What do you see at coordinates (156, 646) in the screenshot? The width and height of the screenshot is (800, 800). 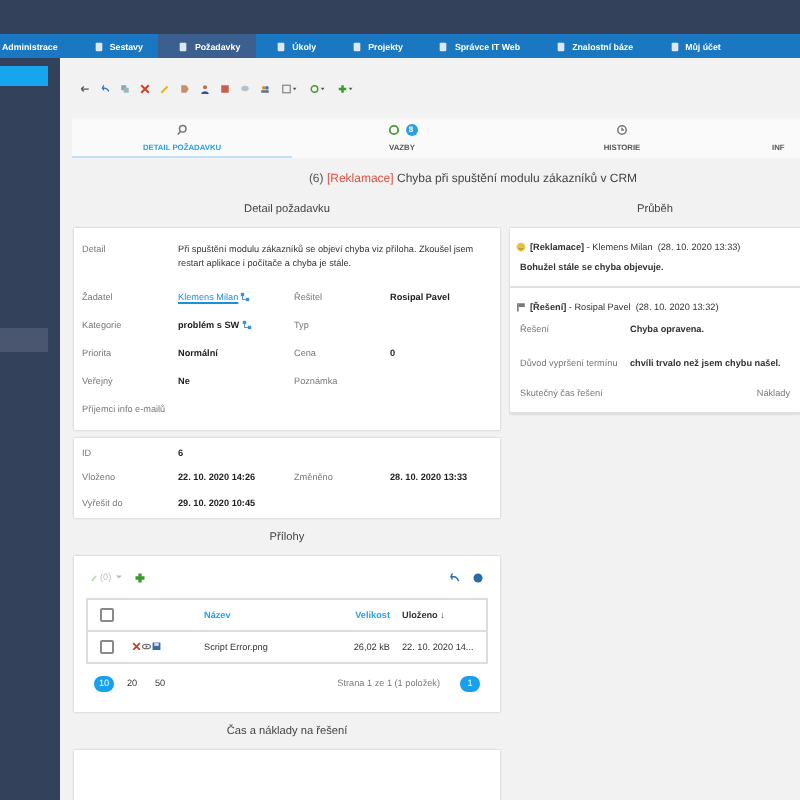 I see `save-icon` at bounding box center [156, 646].